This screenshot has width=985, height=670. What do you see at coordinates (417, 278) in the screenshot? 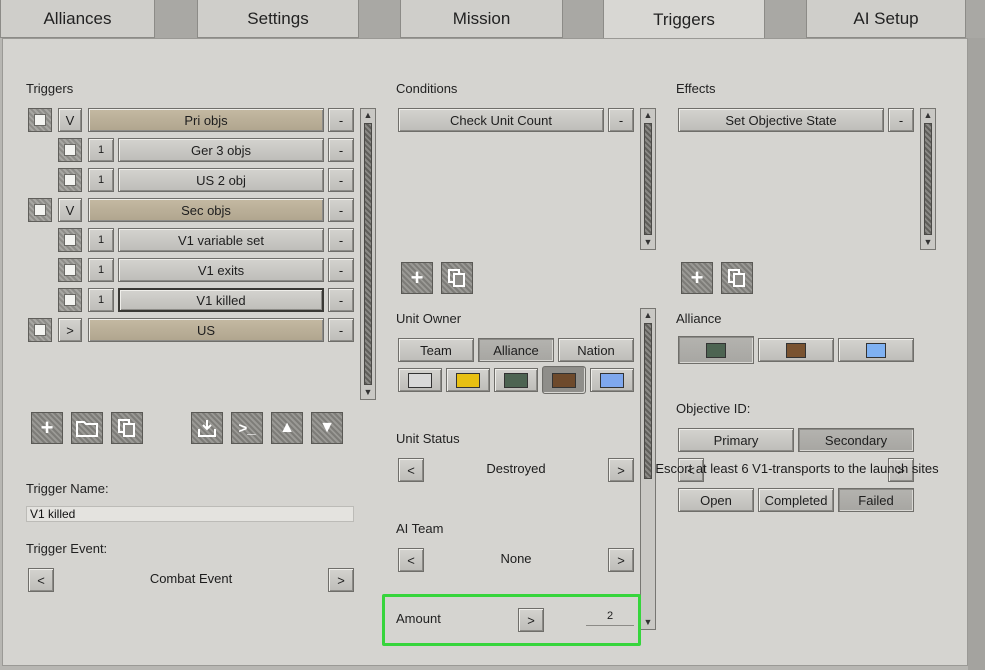
I see `add-condition-button: +` at bounding box center [417, 278].